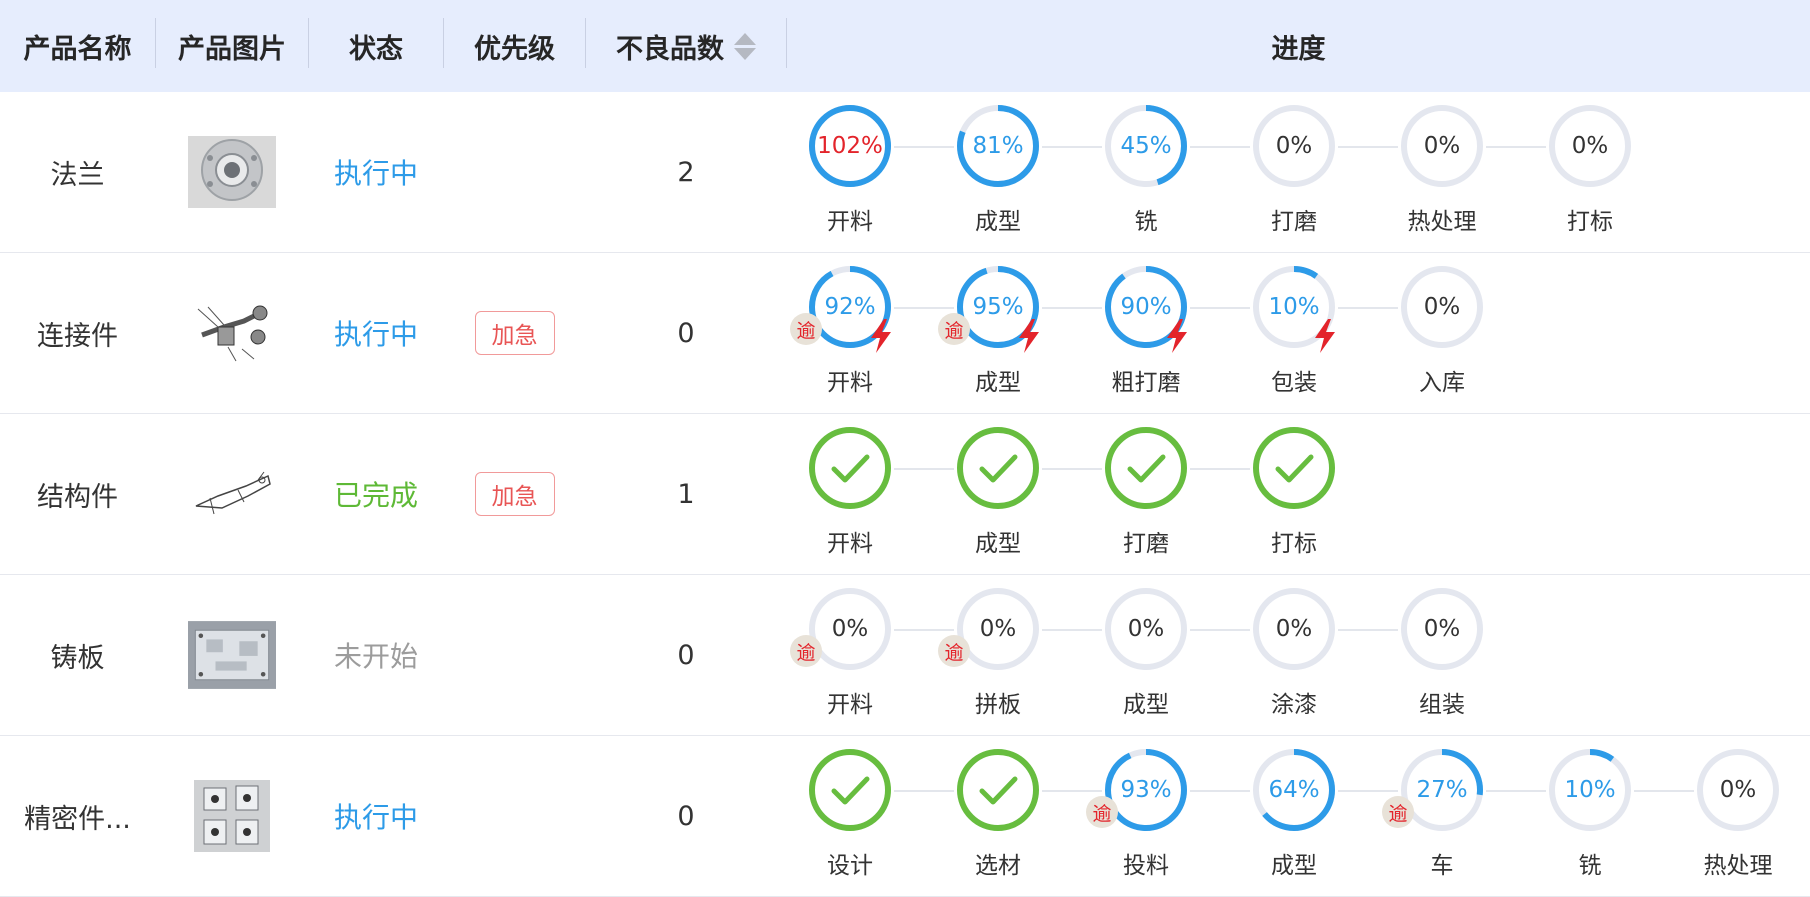 The image size is (1810, 897). What do you see at coordinates (1146, 333) in the screenshot?
I see `step-粗打磨: 90% 粗打磨` at bounding box center [1146, 333].